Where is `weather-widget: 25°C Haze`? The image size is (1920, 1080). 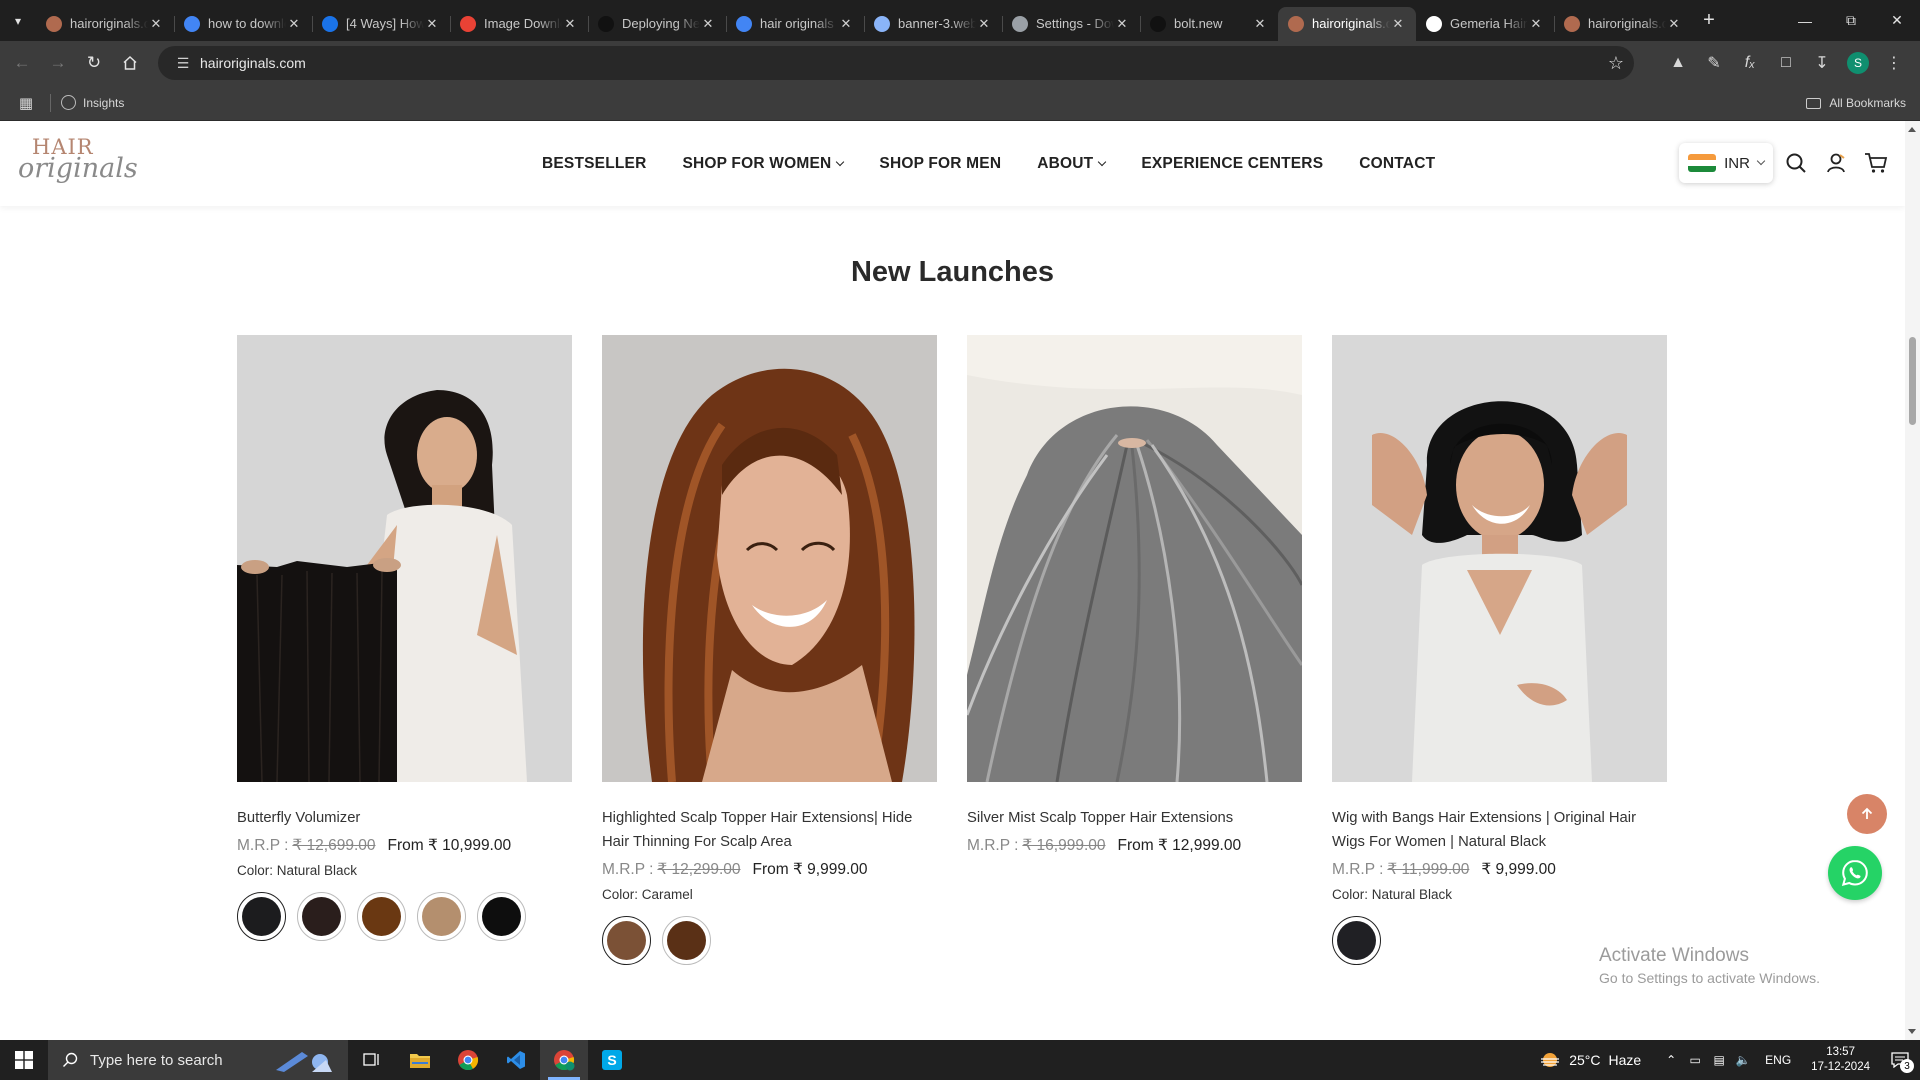 weather-widget: 25°C Haze is located at coordinates (1590, 1060).